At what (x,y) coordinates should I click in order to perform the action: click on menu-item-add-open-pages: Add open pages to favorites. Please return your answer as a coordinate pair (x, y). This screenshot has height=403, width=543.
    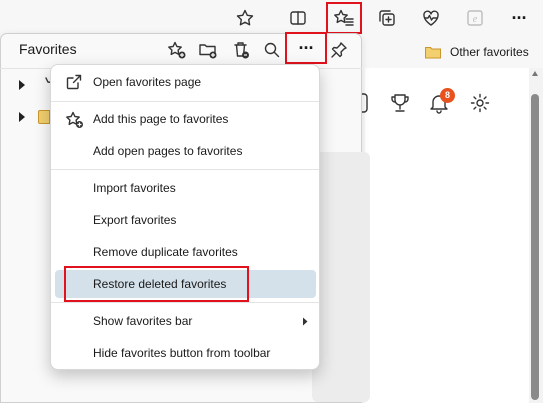
    Looking at the image, I should click on (185, 151).